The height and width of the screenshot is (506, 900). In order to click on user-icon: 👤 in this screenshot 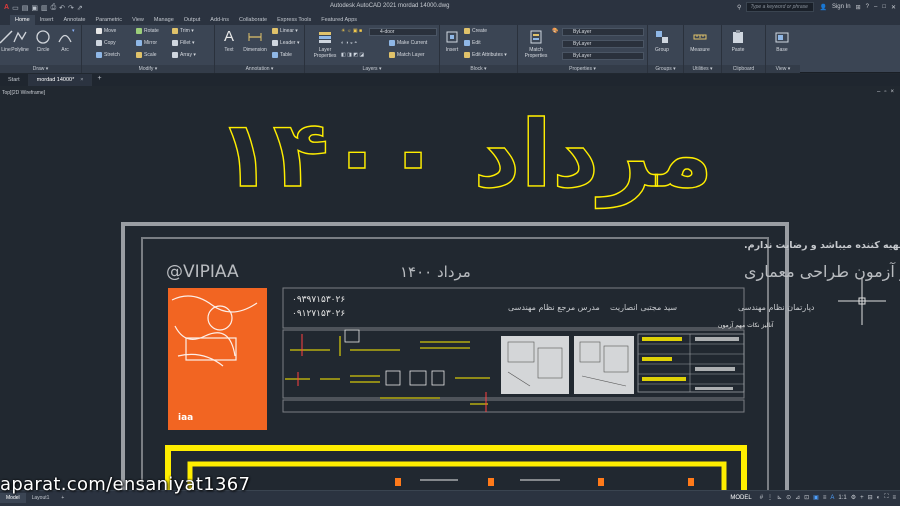, I will do `click(822, 7)`.